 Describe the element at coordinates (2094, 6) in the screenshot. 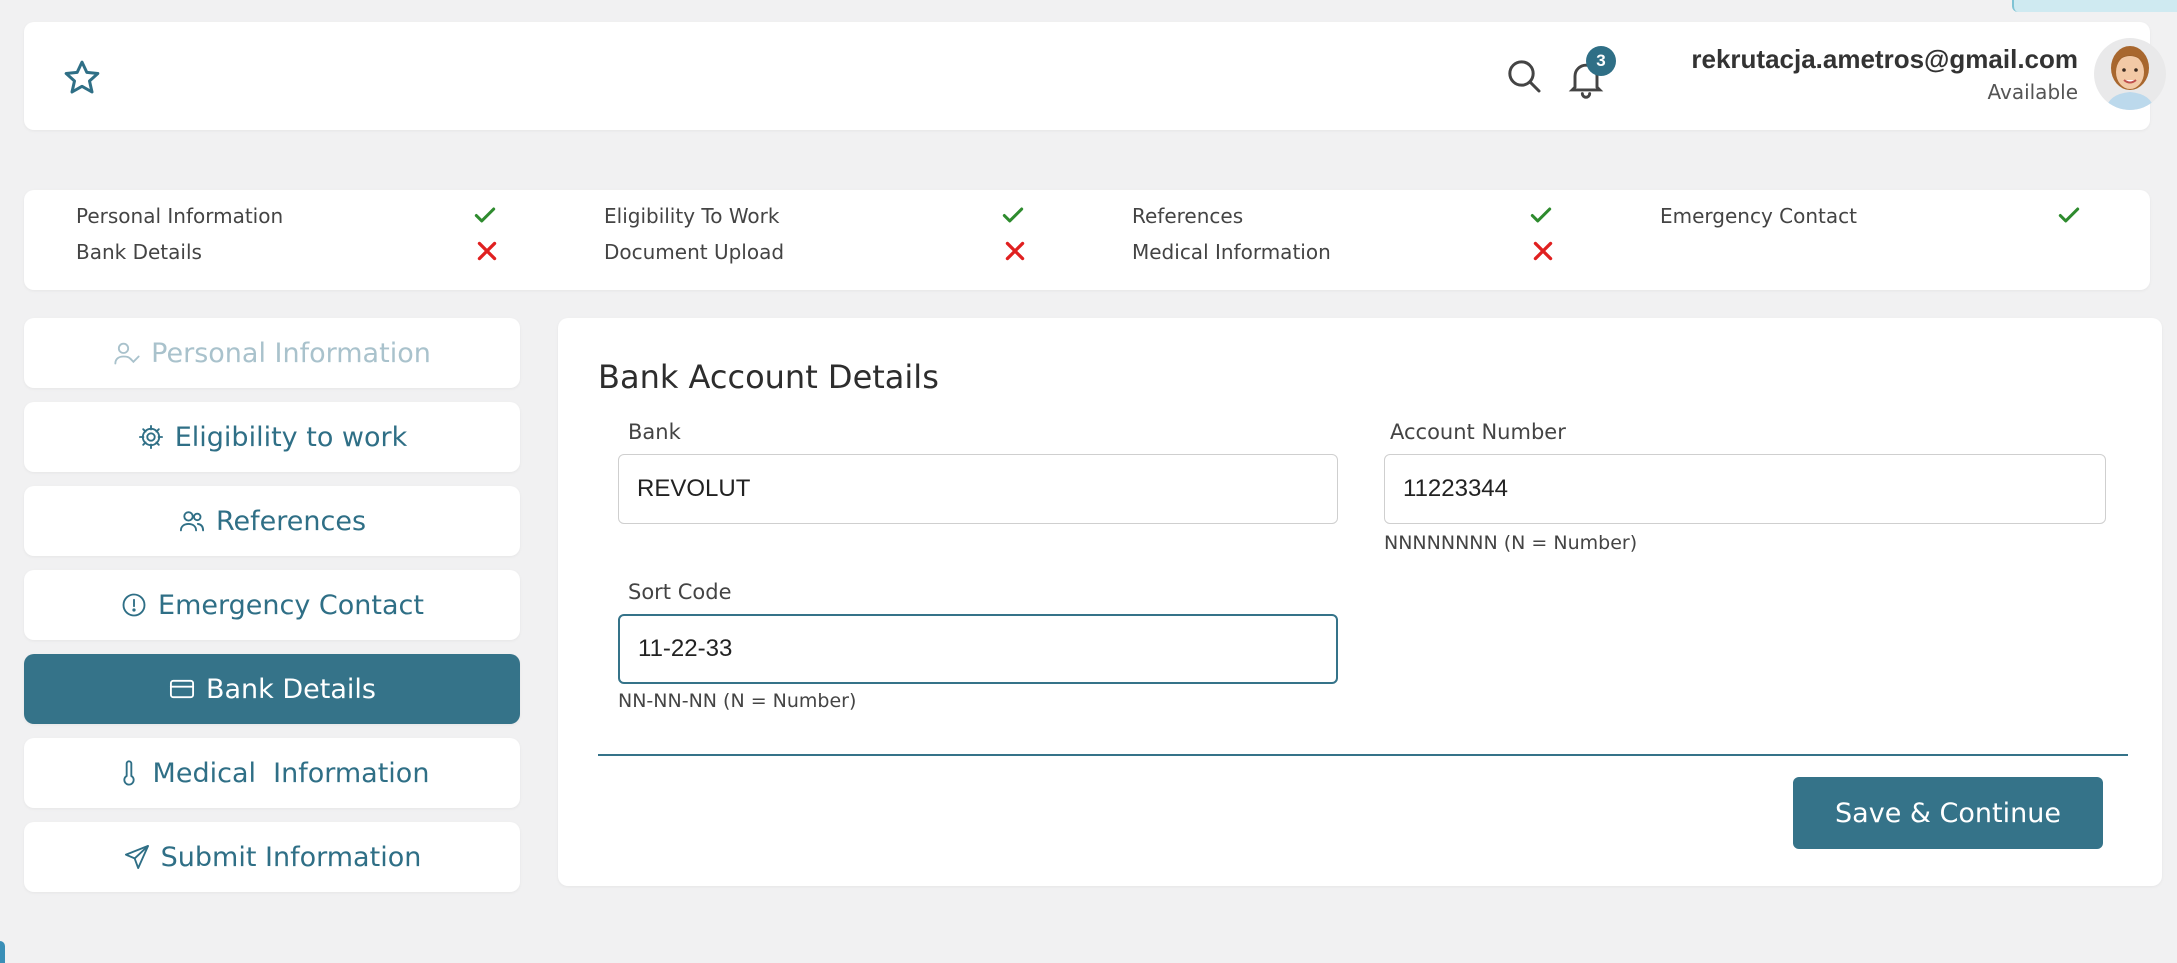

I see `corner-decoration` at that location.